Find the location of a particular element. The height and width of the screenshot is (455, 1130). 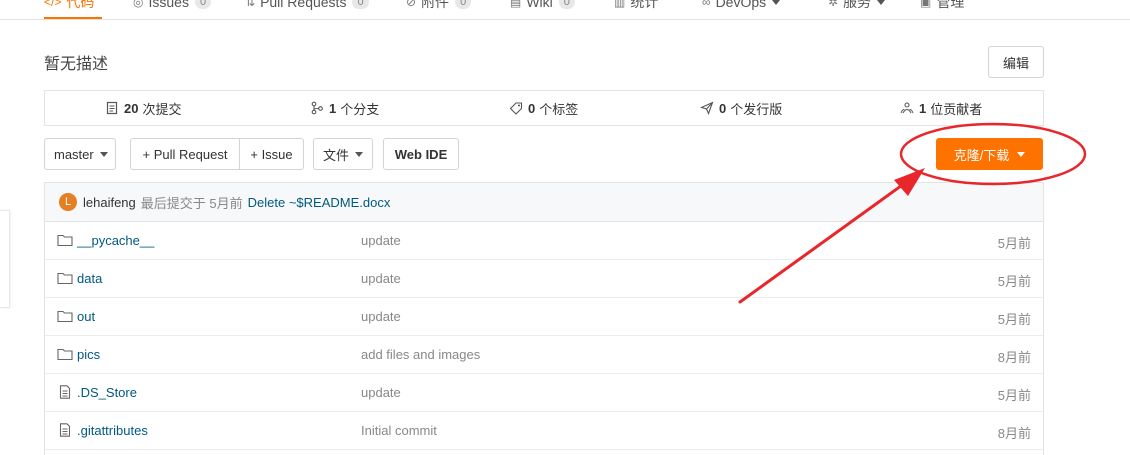

table-row: out update 5月前 is located at coordinates (544, 317).